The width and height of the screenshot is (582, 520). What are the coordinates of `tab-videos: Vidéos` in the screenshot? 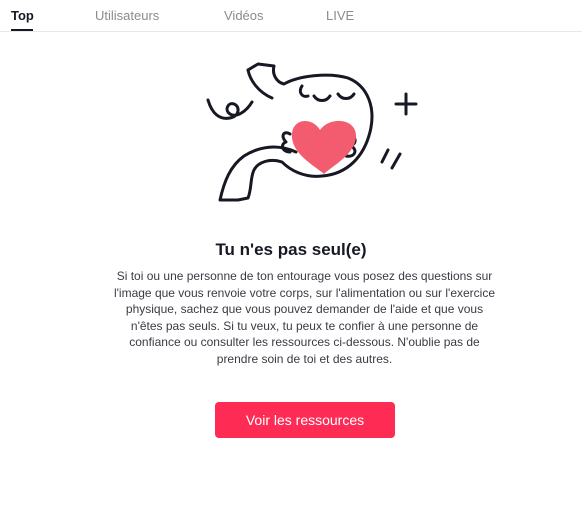 It's located at (244, 16).